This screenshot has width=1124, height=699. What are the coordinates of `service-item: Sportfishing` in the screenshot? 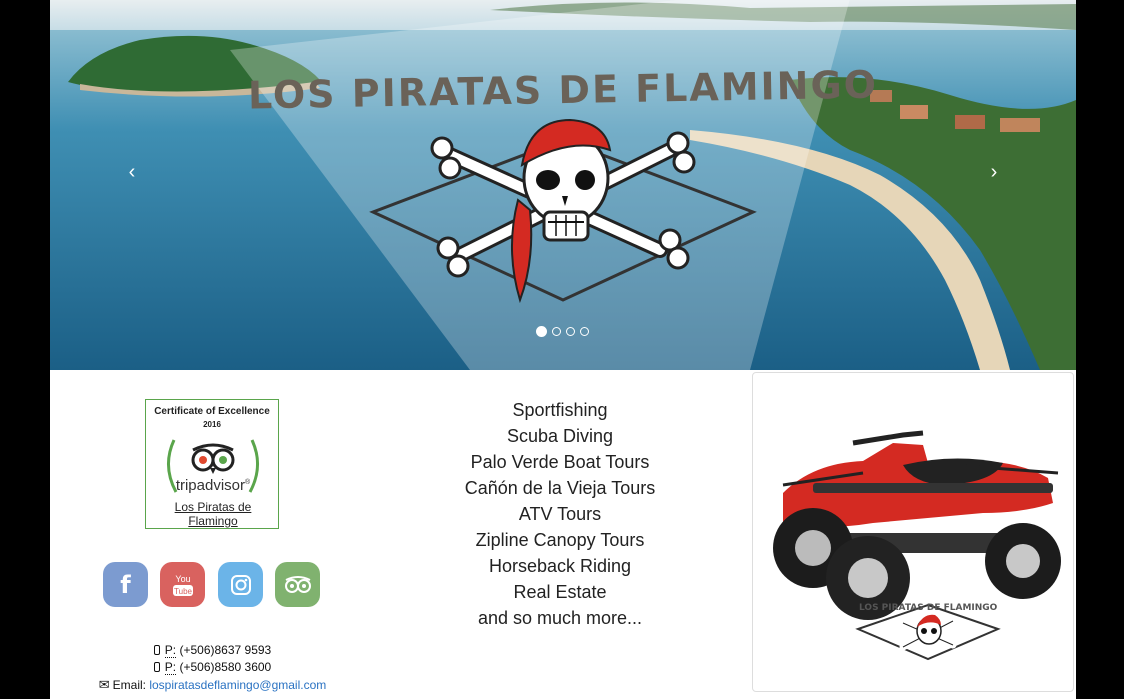 It's located at (560, 410).